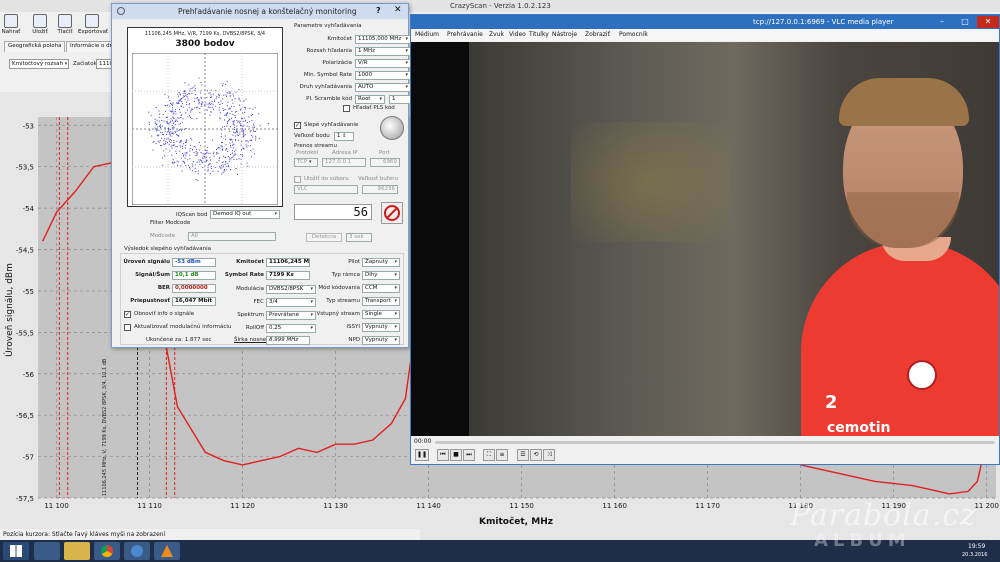 This screenshot has width=1000, height=562. What do you see at coordinates (539, 34) in the screenshot?
I see `vlc-menu-item: Titulky` at bounding box center [539, 34].